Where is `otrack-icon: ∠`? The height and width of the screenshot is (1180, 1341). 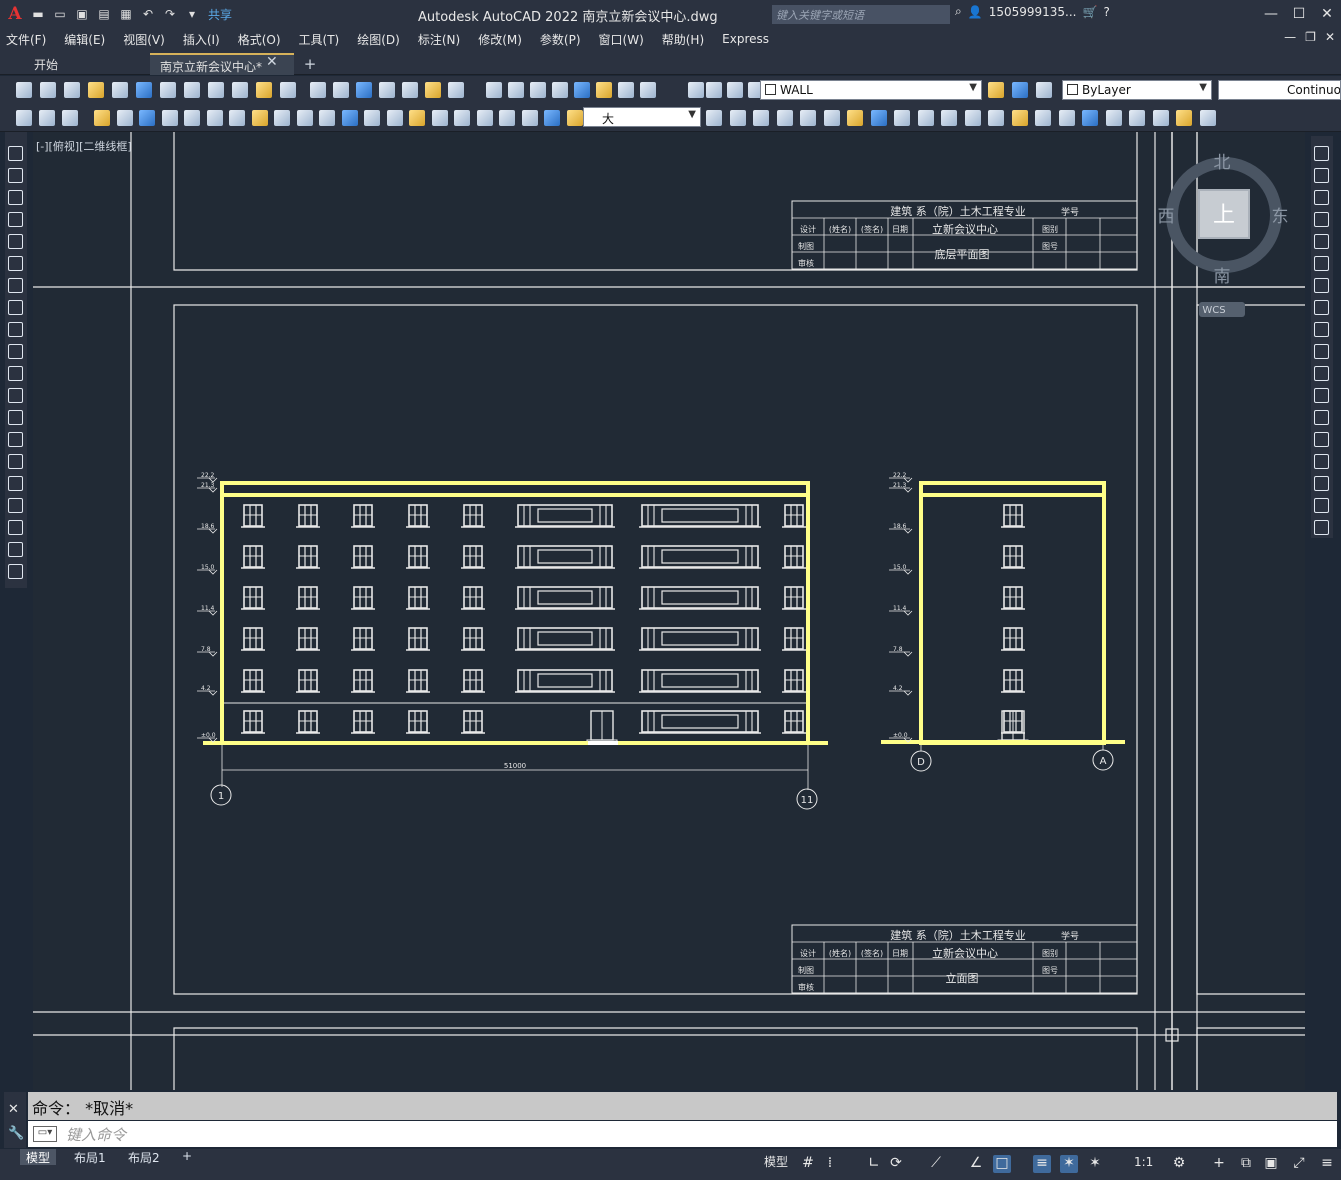 otrack-icon: ∠ is located at coordinates (976, 1164).